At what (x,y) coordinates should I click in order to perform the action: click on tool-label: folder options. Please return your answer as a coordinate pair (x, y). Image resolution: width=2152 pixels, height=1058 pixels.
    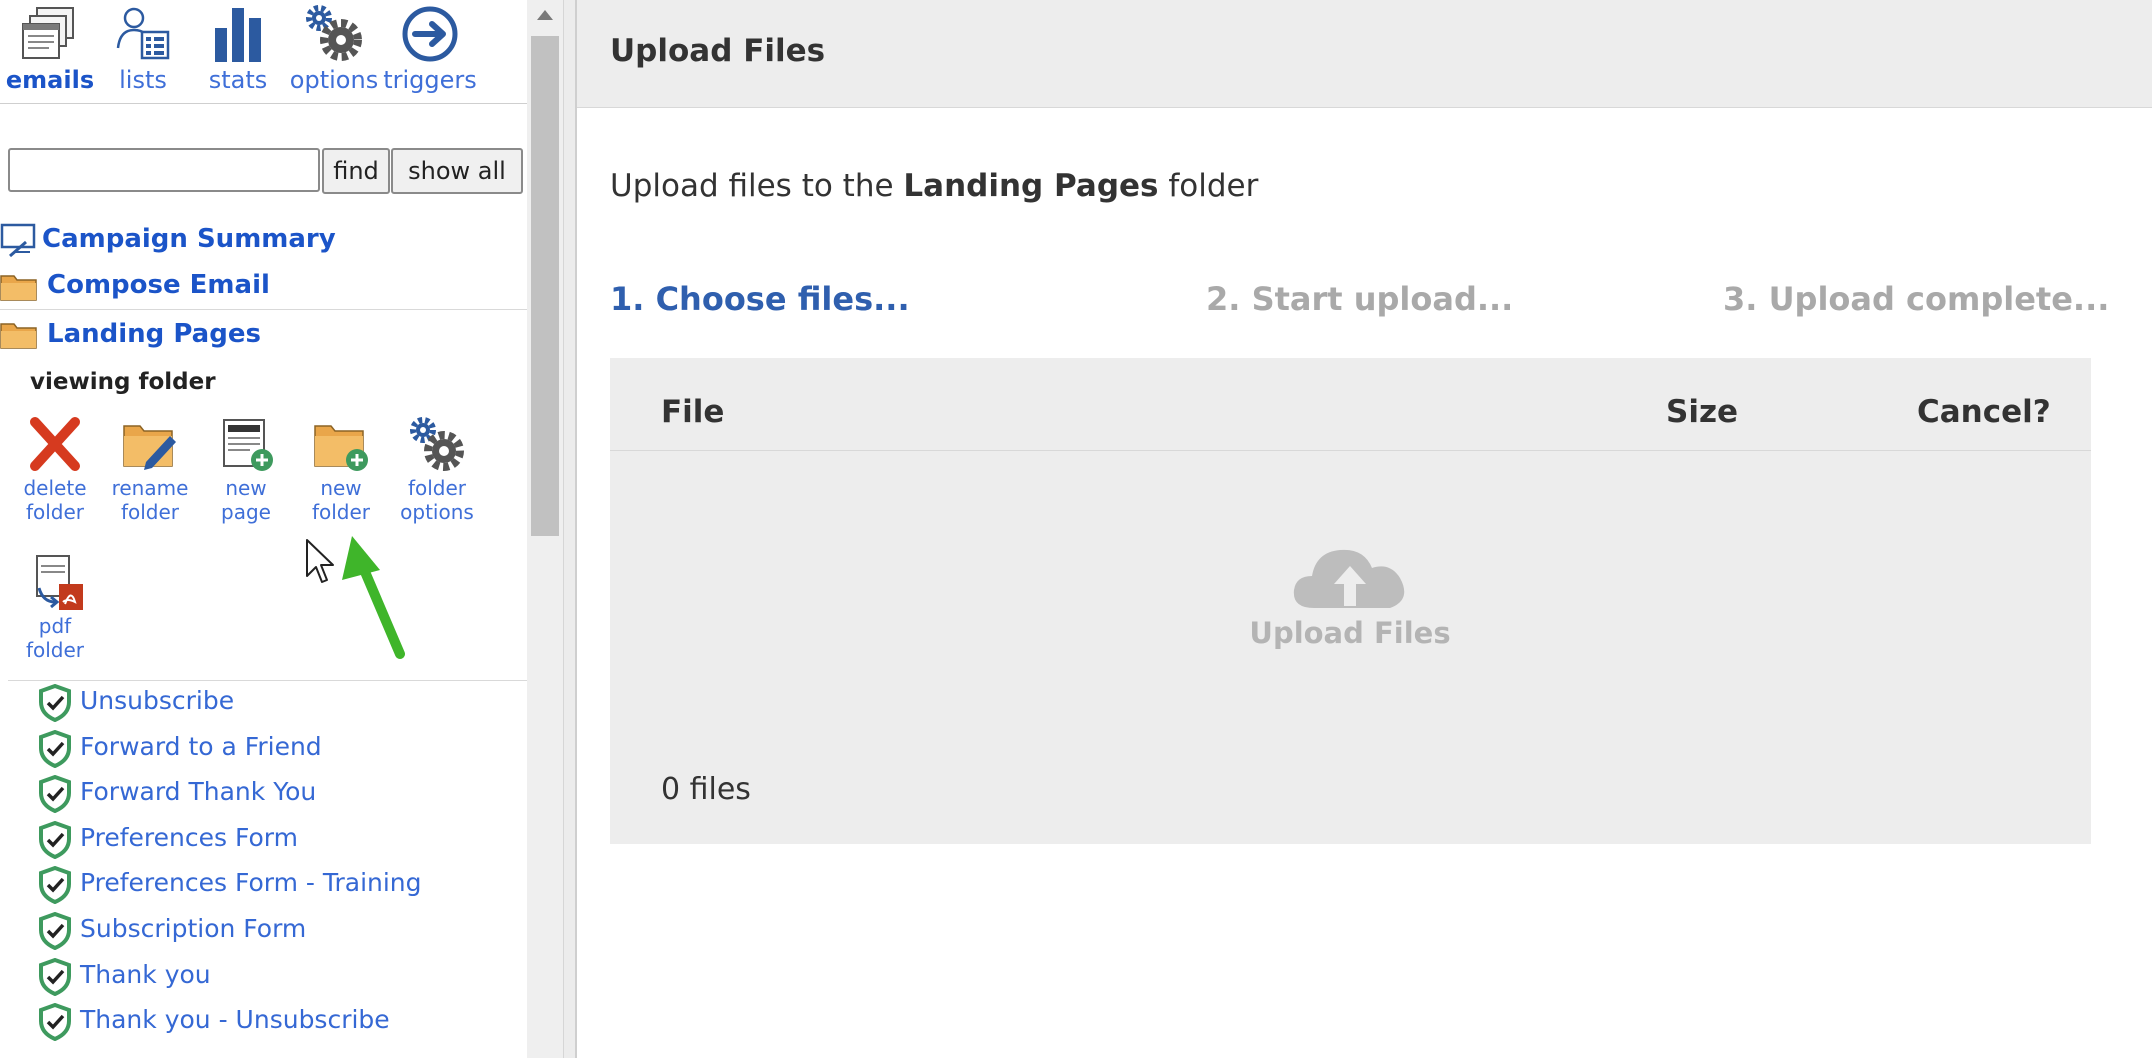
    Looking at the image, I should click on (437, 500).